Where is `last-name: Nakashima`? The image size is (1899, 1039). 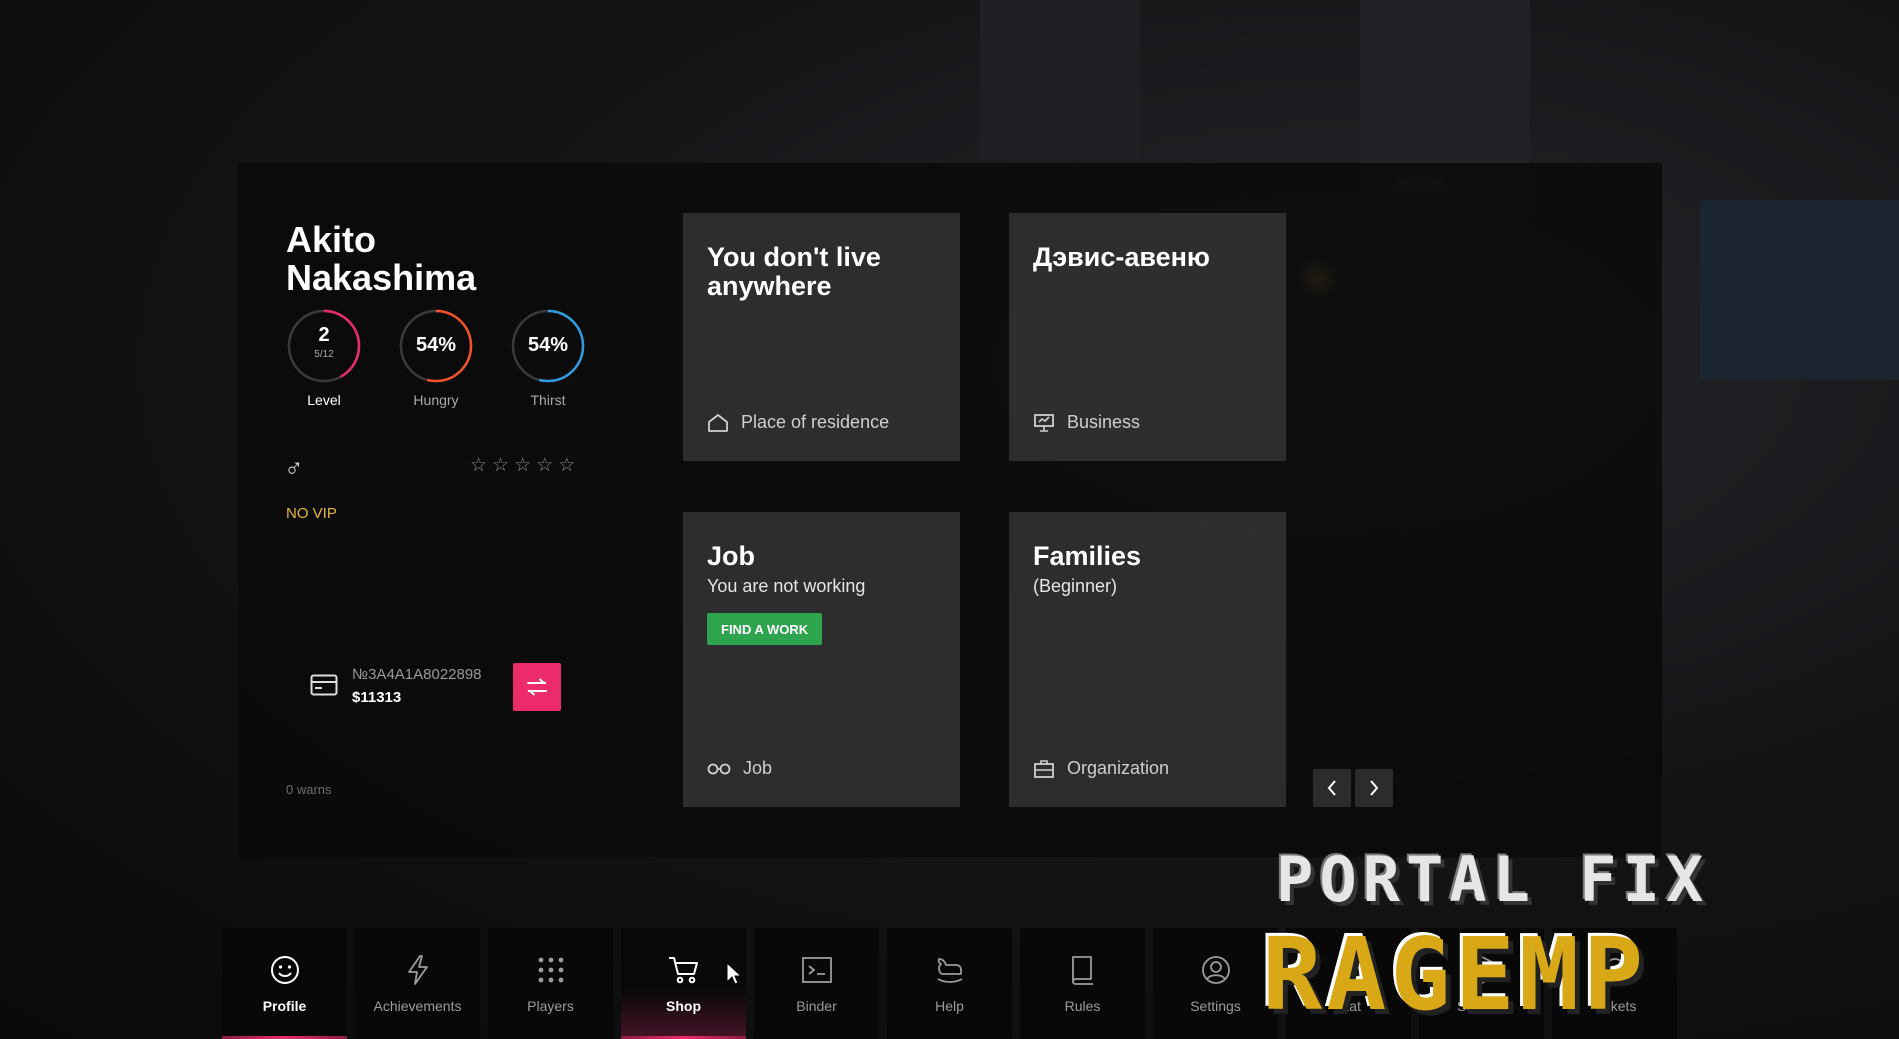
last-name: Nakashima is located at coordinates (381, 277).